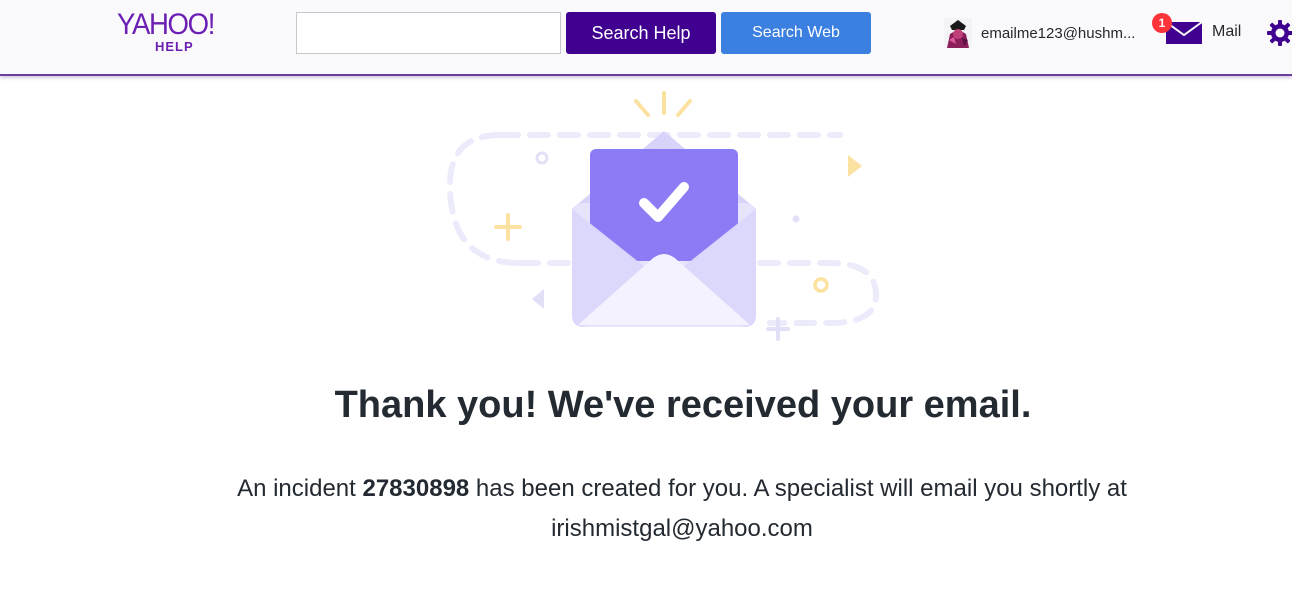  What do you see at coordinates (683, 405) in the screenshot?
I see `confirmation-heading: Thank you! We've received your email.` at bounding box center [683, 405].